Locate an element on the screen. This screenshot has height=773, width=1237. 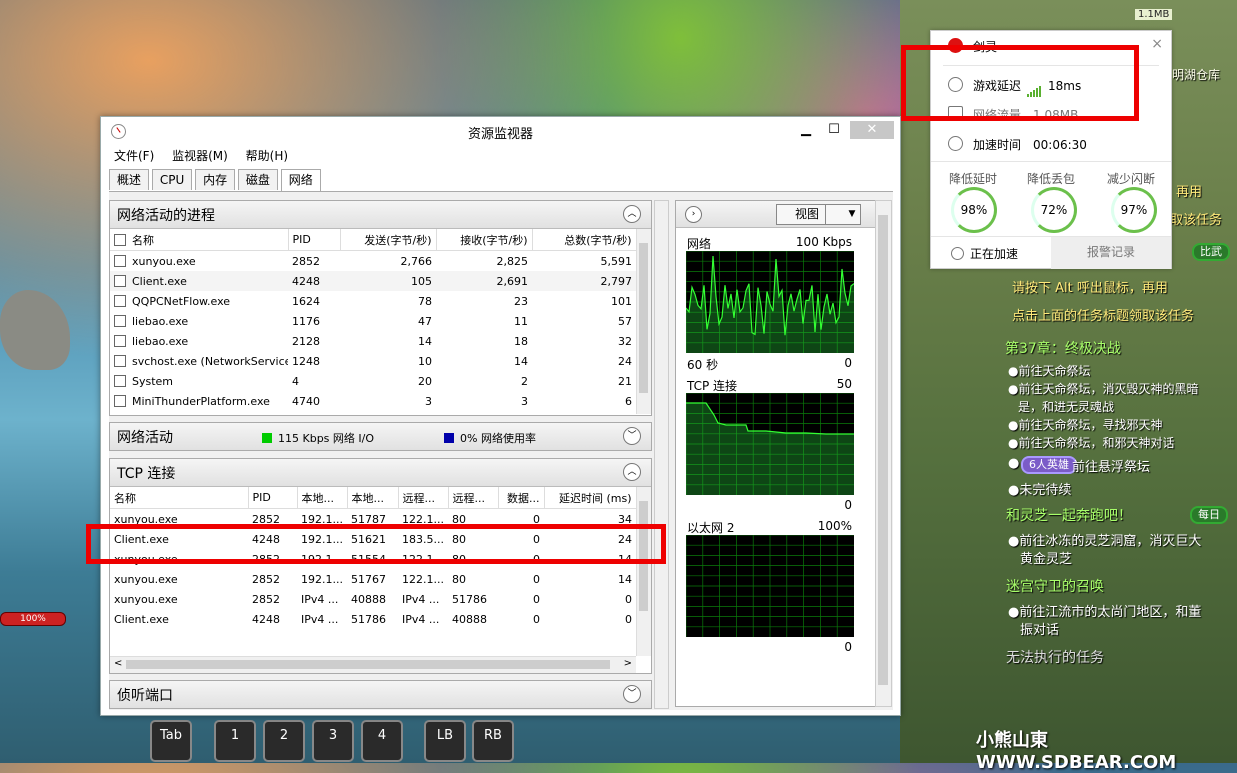
table-row: xunyou.exe 2852 192.1... 51767 122.1... 80 0 14 is located at coordinates (373, 579).